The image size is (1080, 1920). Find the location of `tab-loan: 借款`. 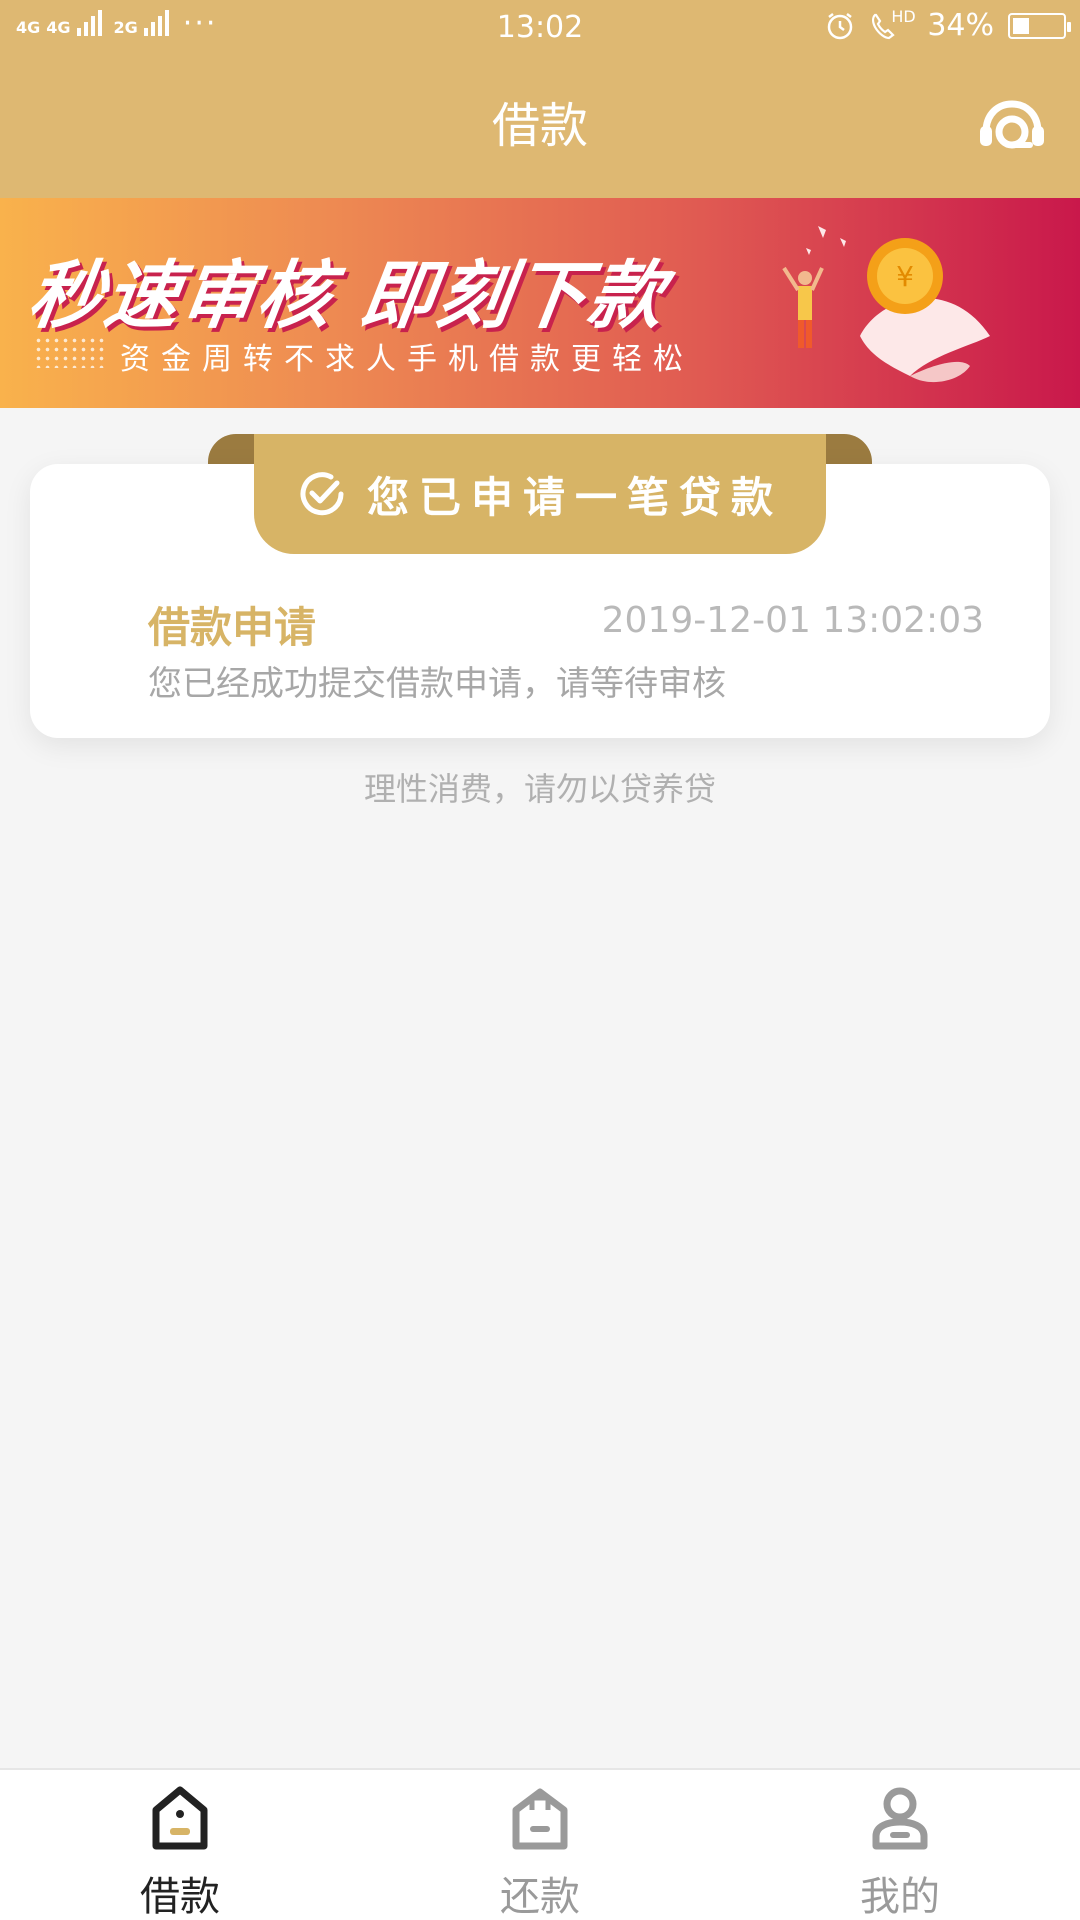

tab-loan: 借款 is located at coordinates (180, 1845).